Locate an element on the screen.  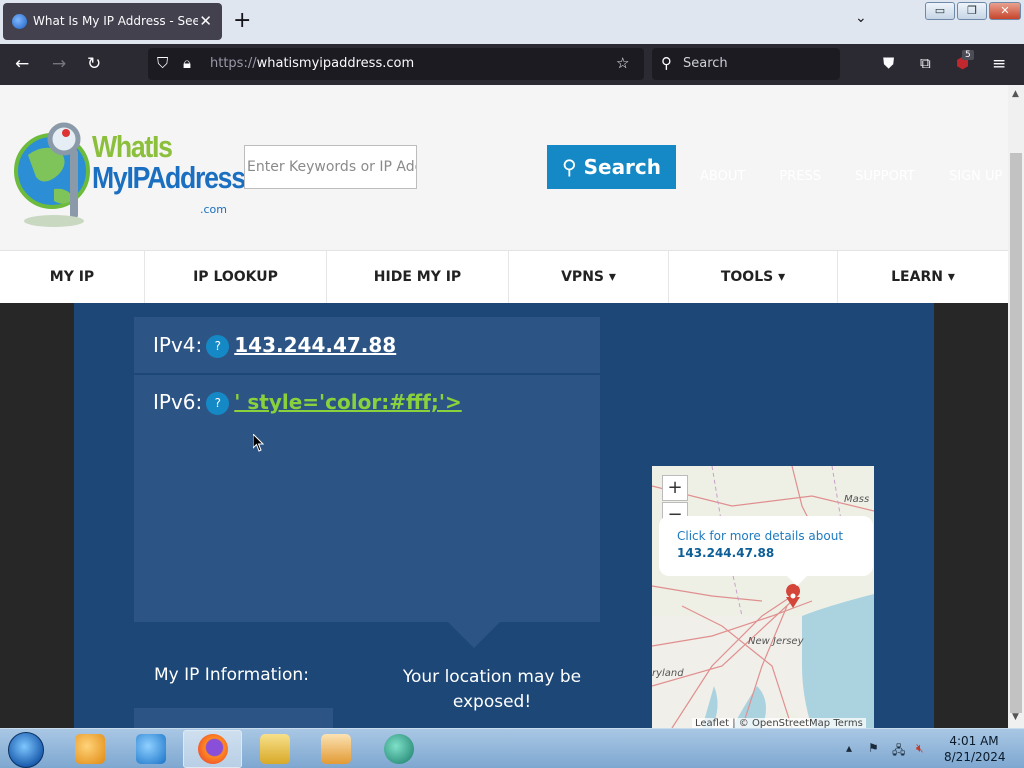
ipv6-label: IPv6: is located at coordinates (178, 402).